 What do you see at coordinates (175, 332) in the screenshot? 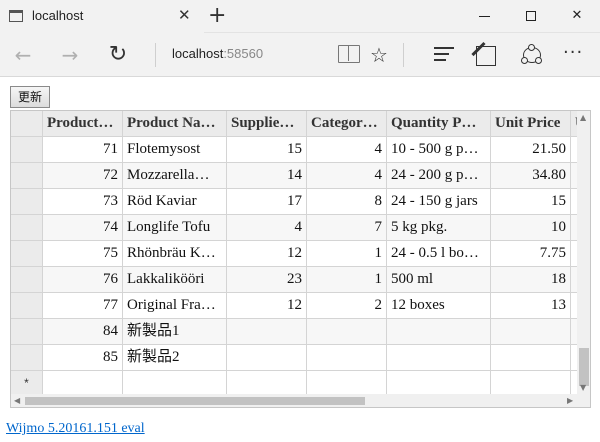
I see `grid-cell: 新製品1` at bounding box center [175, 332].